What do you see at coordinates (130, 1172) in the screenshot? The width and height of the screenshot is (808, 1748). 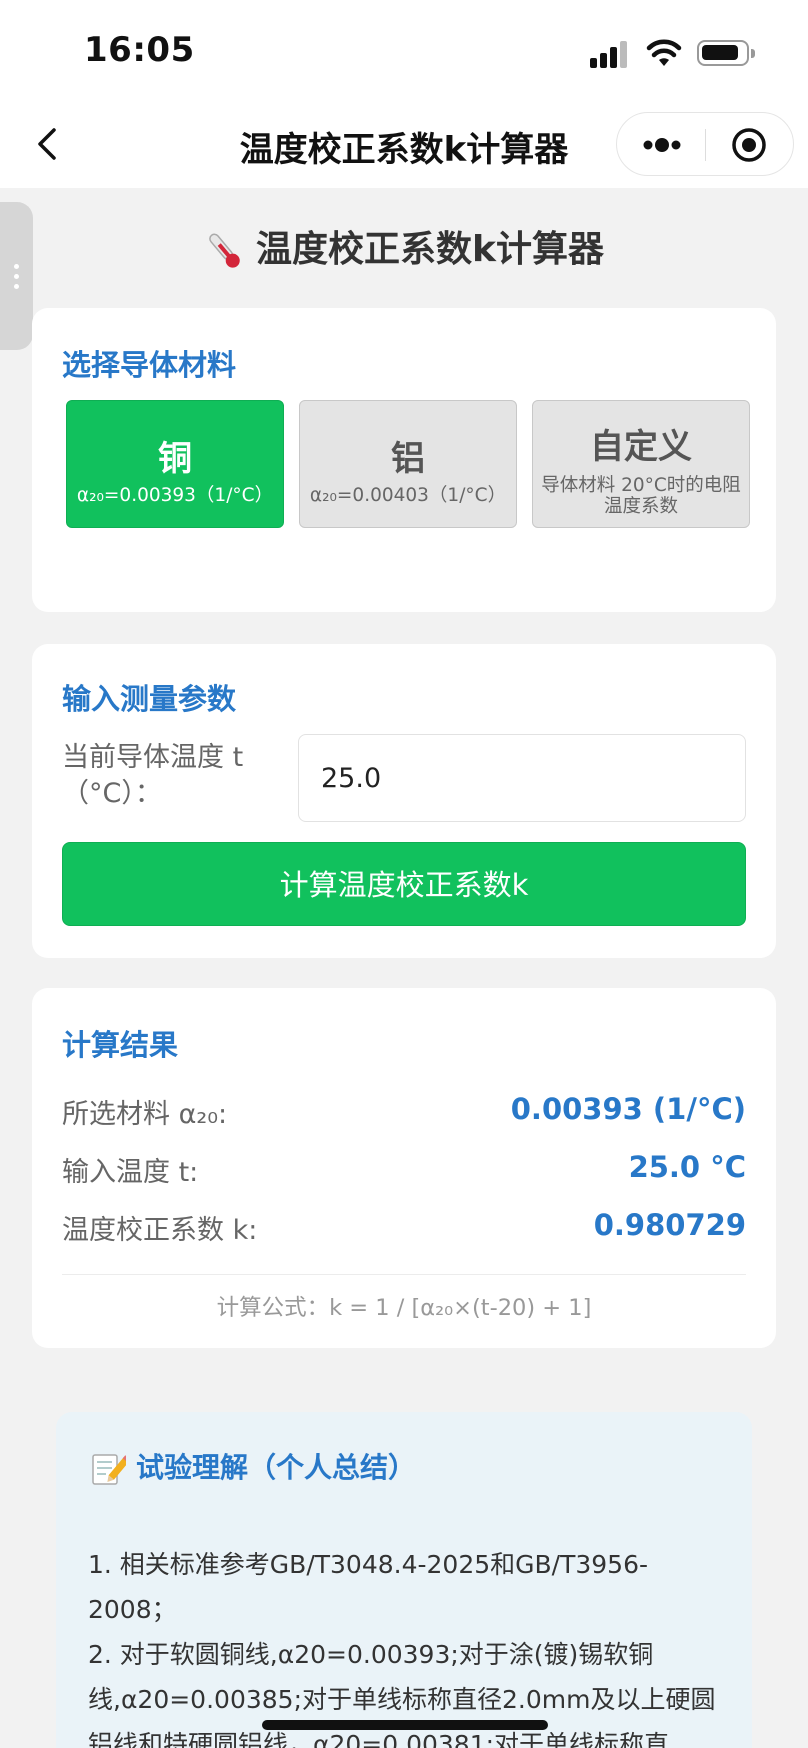 I see `result-label: 输入温度 t:` at bounding box center [130, 1172].